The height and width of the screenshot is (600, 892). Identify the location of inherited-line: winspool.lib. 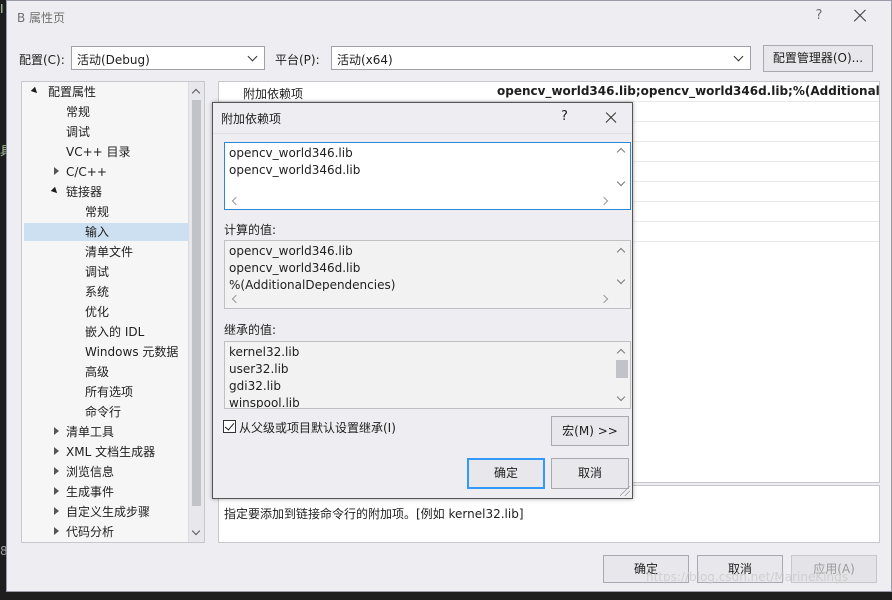
(264, 402).